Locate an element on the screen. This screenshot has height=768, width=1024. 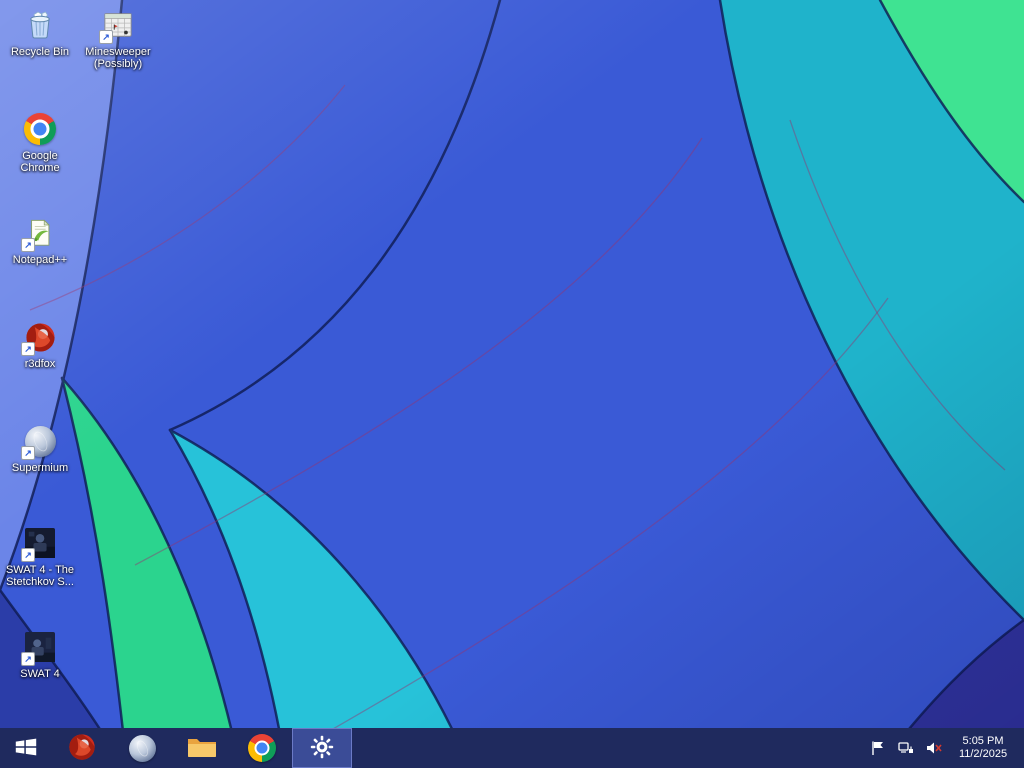
clock-date: 11/2/2025 is located at coordinates (983, 754).